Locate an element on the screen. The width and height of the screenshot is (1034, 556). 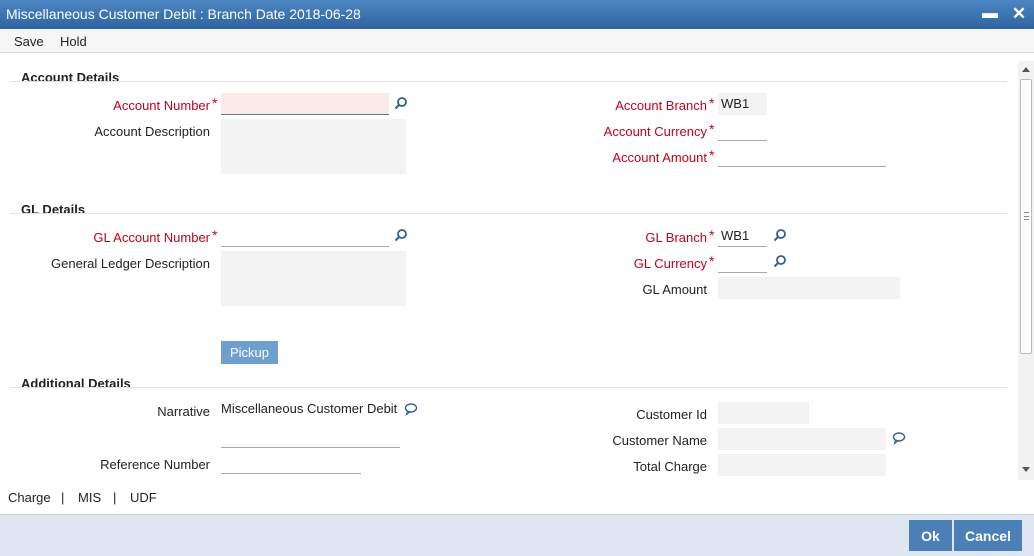
narrative-line-input is located at coordinates (310, 437).